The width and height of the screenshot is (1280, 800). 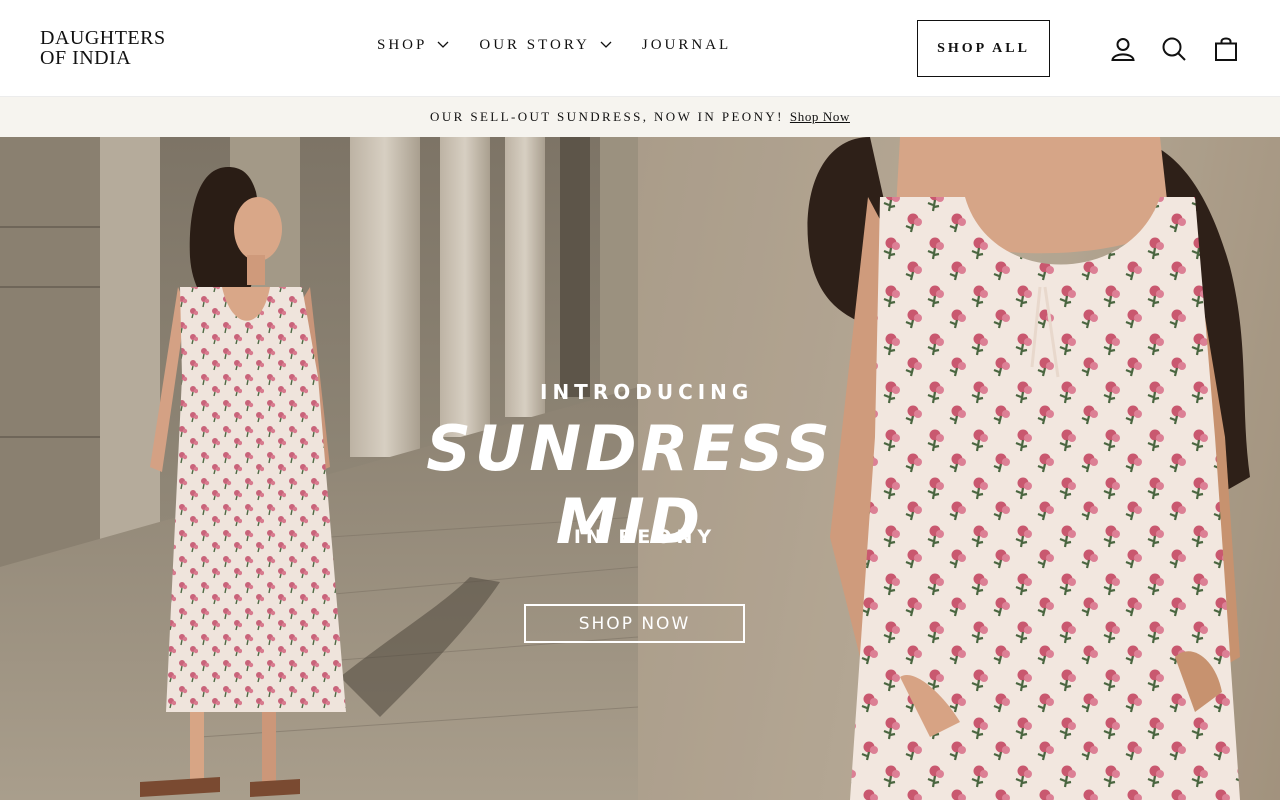 I want to click on nav-item-shop: SHOP, so click(x=413, y=45).